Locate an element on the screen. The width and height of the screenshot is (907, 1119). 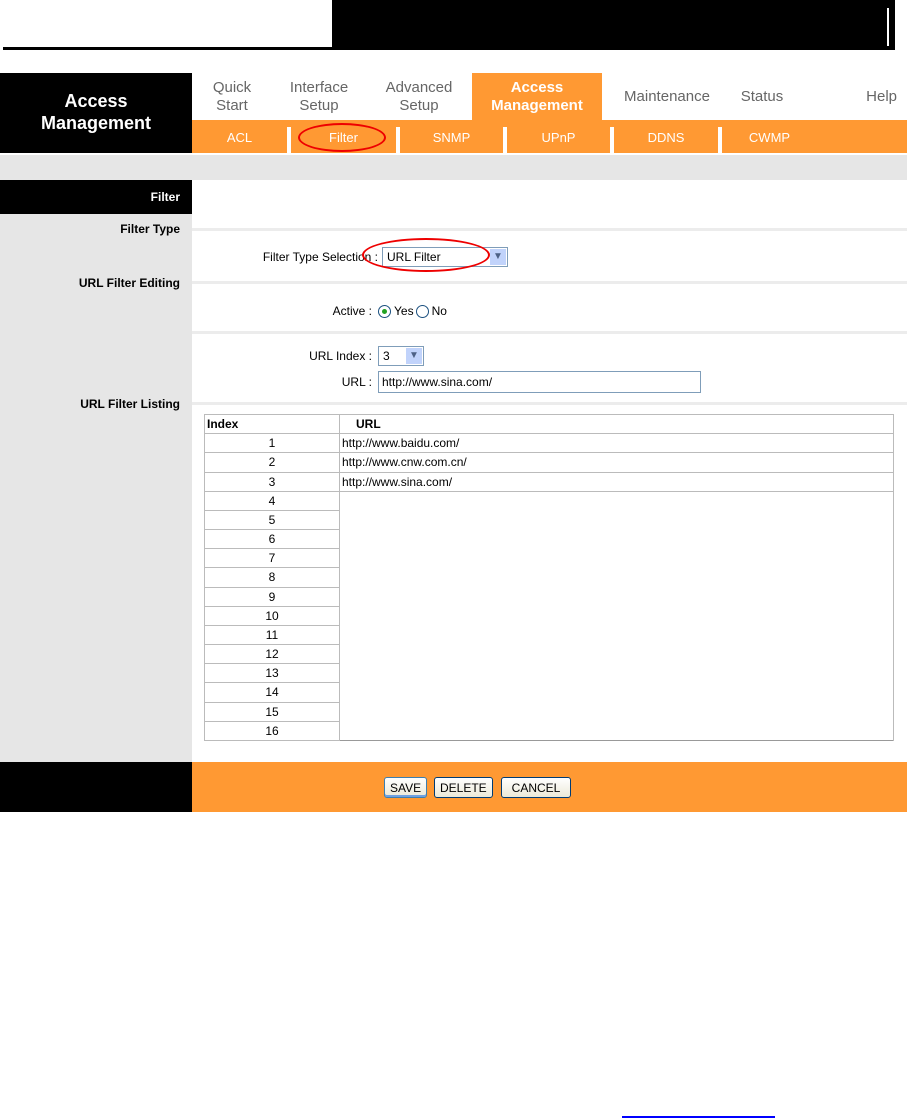
active-label: Active : is located at coordinates (352, 311).